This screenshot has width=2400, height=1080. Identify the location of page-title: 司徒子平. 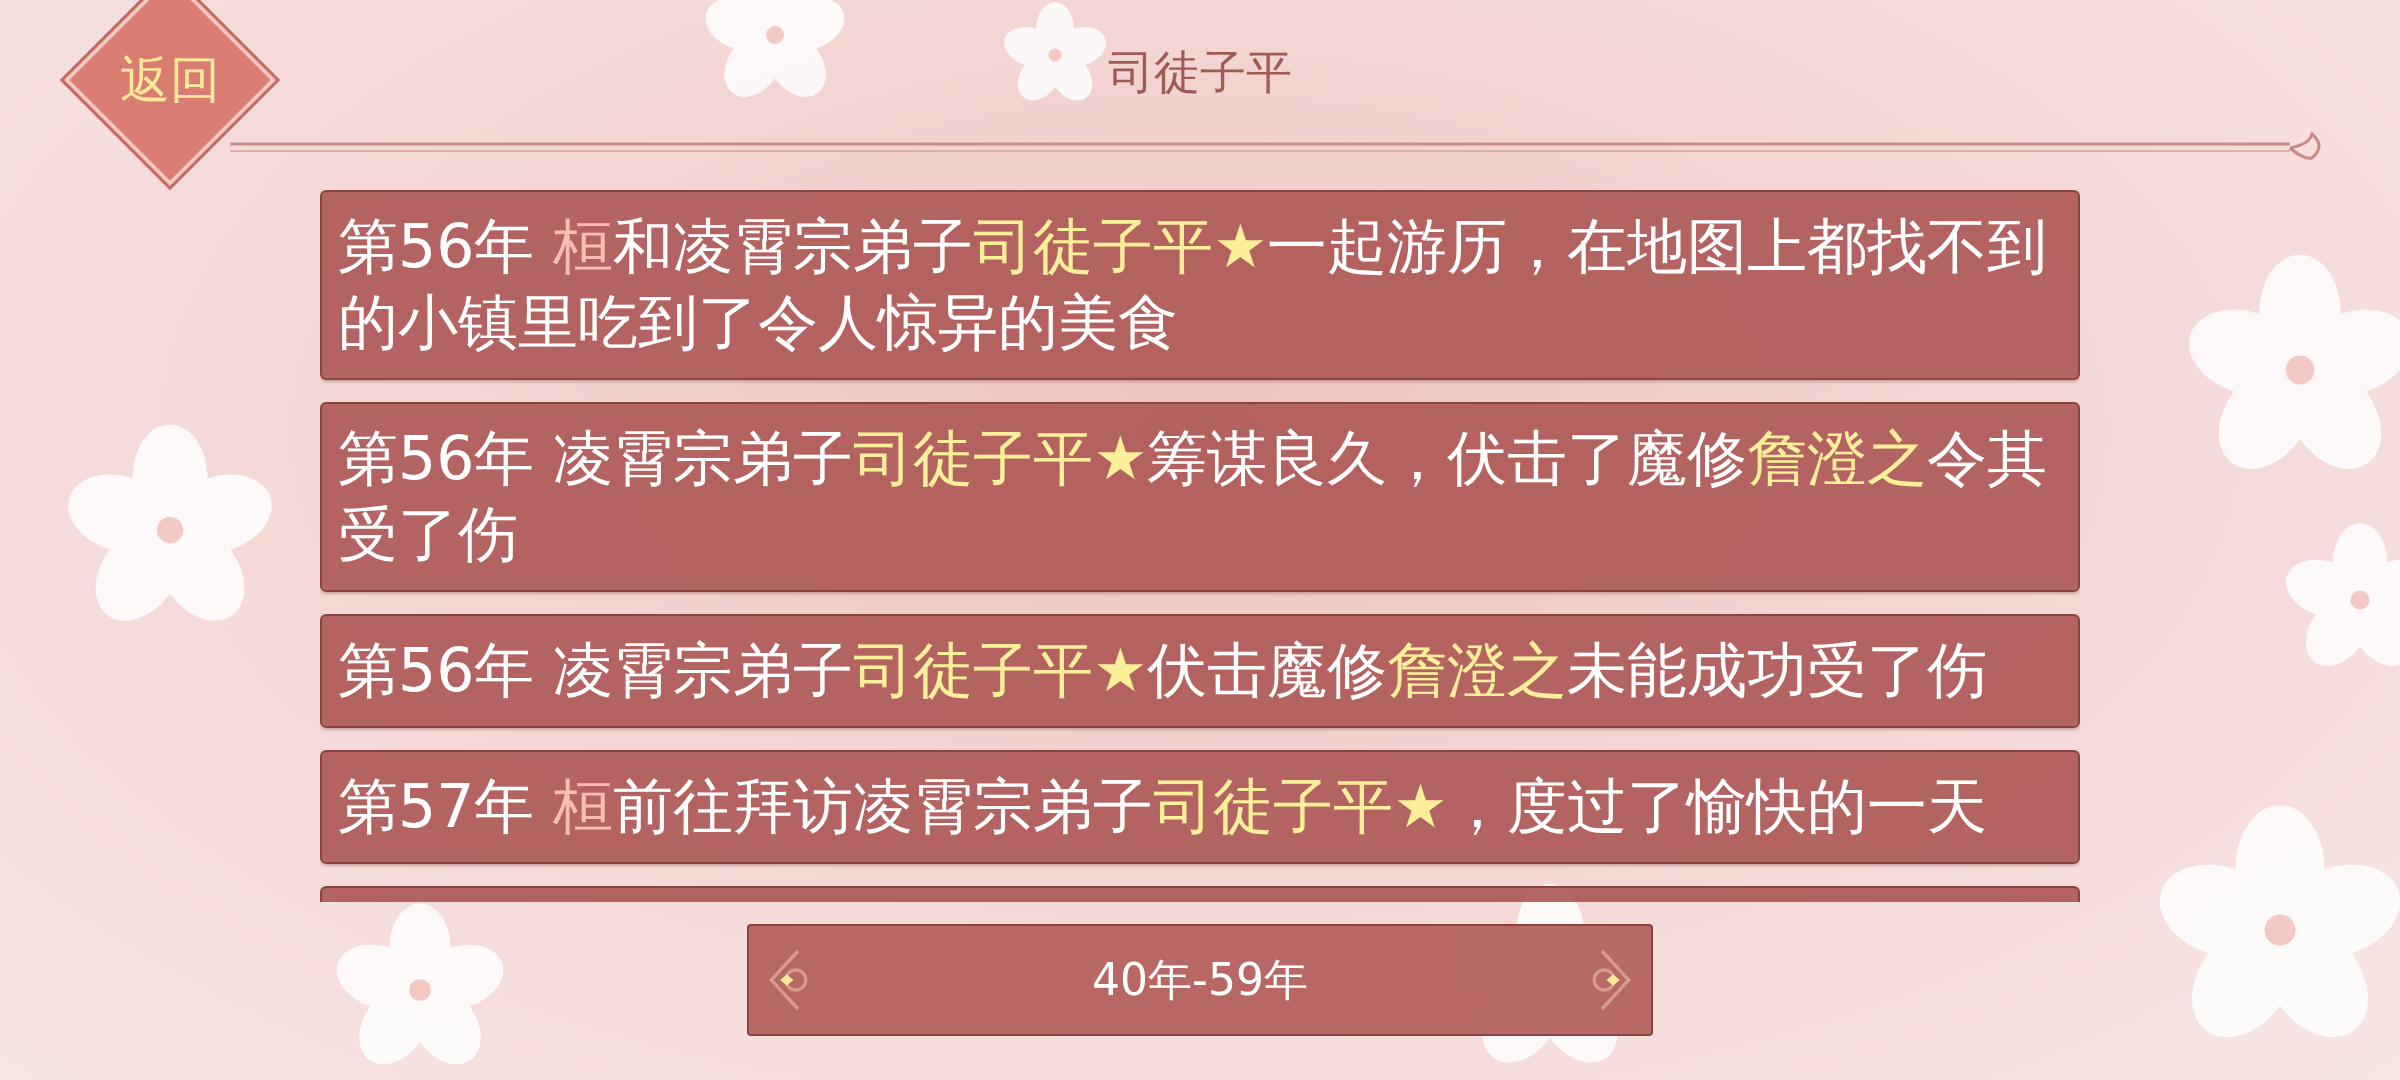
(1200, 72).